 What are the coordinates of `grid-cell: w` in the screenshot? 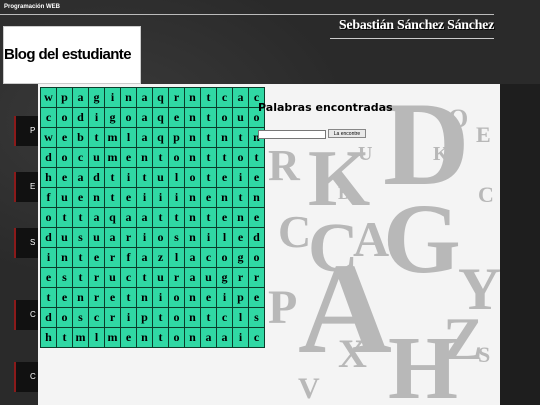 It's located at (48, 97).